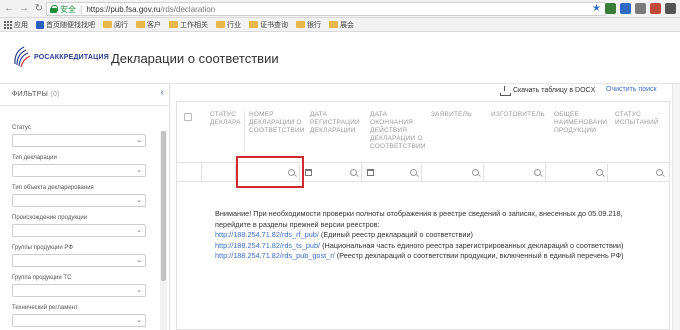 Image resolution: width=680 pixels, height=330 pixels. I want to click on product-name-search-input, so click(577, 173).